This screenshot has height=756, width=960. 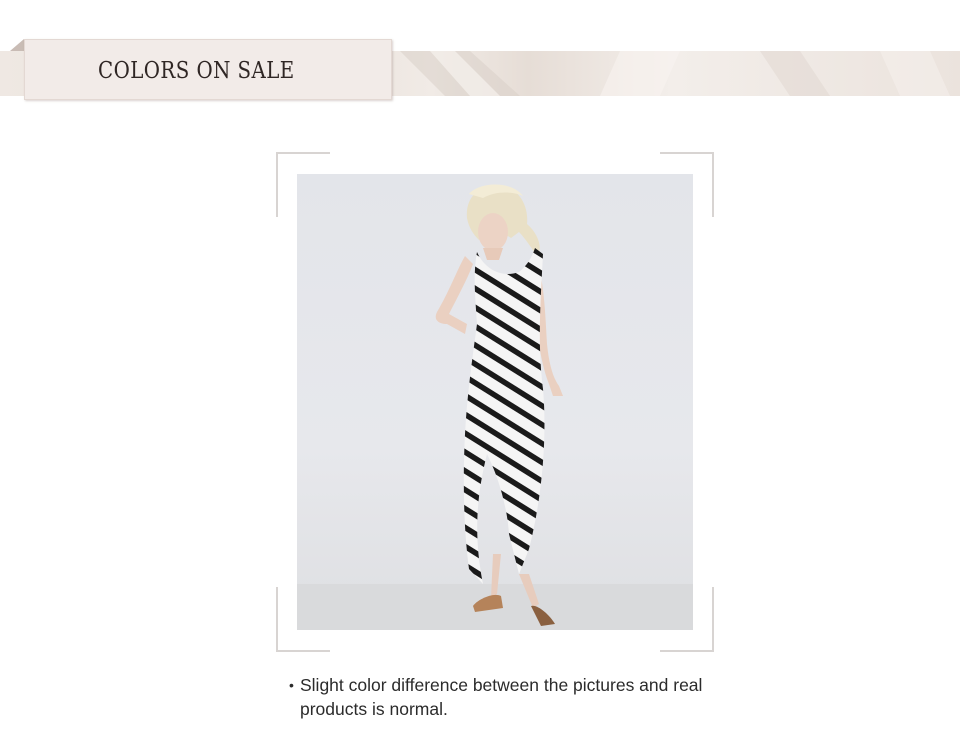 I want to click on section-title-box: COLORS ON SALE, so click(x=208, y=69).